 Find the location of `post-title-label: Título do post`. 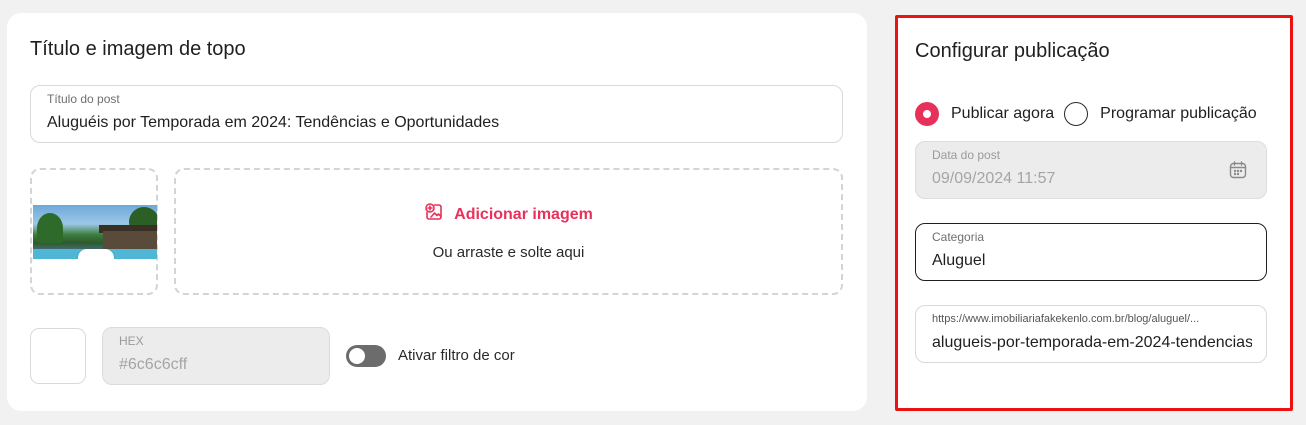

post-title-label: Título do post is located at coordinates (83, 99).